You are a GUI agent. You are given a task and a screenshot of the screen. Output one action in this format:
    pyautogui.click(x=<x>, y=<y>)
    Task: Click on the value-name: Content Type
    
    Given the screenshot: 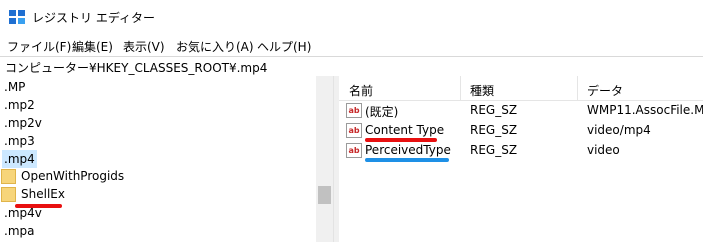 What is the action you would take?
    pyautogui.click(x=405, y=130)
    